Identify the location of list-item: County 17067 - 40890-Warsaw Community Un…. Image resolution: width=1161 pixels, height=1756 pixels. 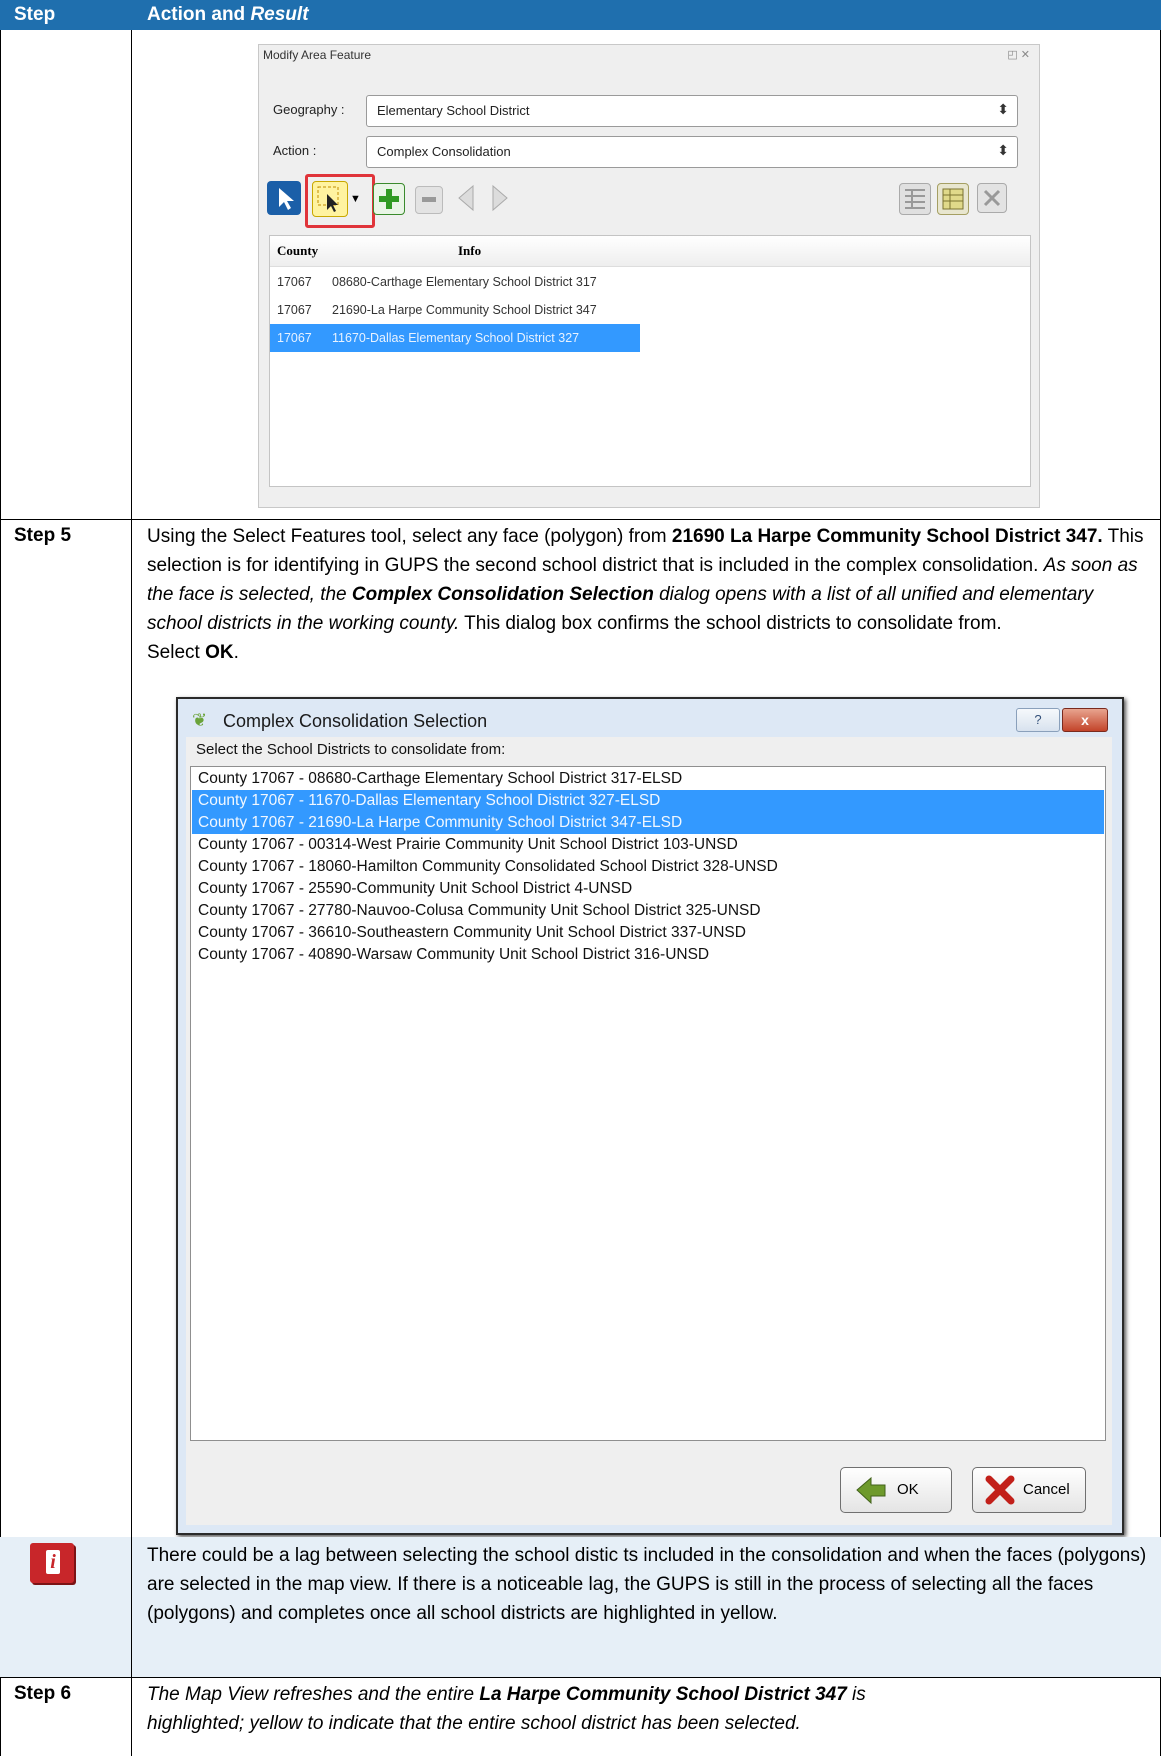
(648, 955).